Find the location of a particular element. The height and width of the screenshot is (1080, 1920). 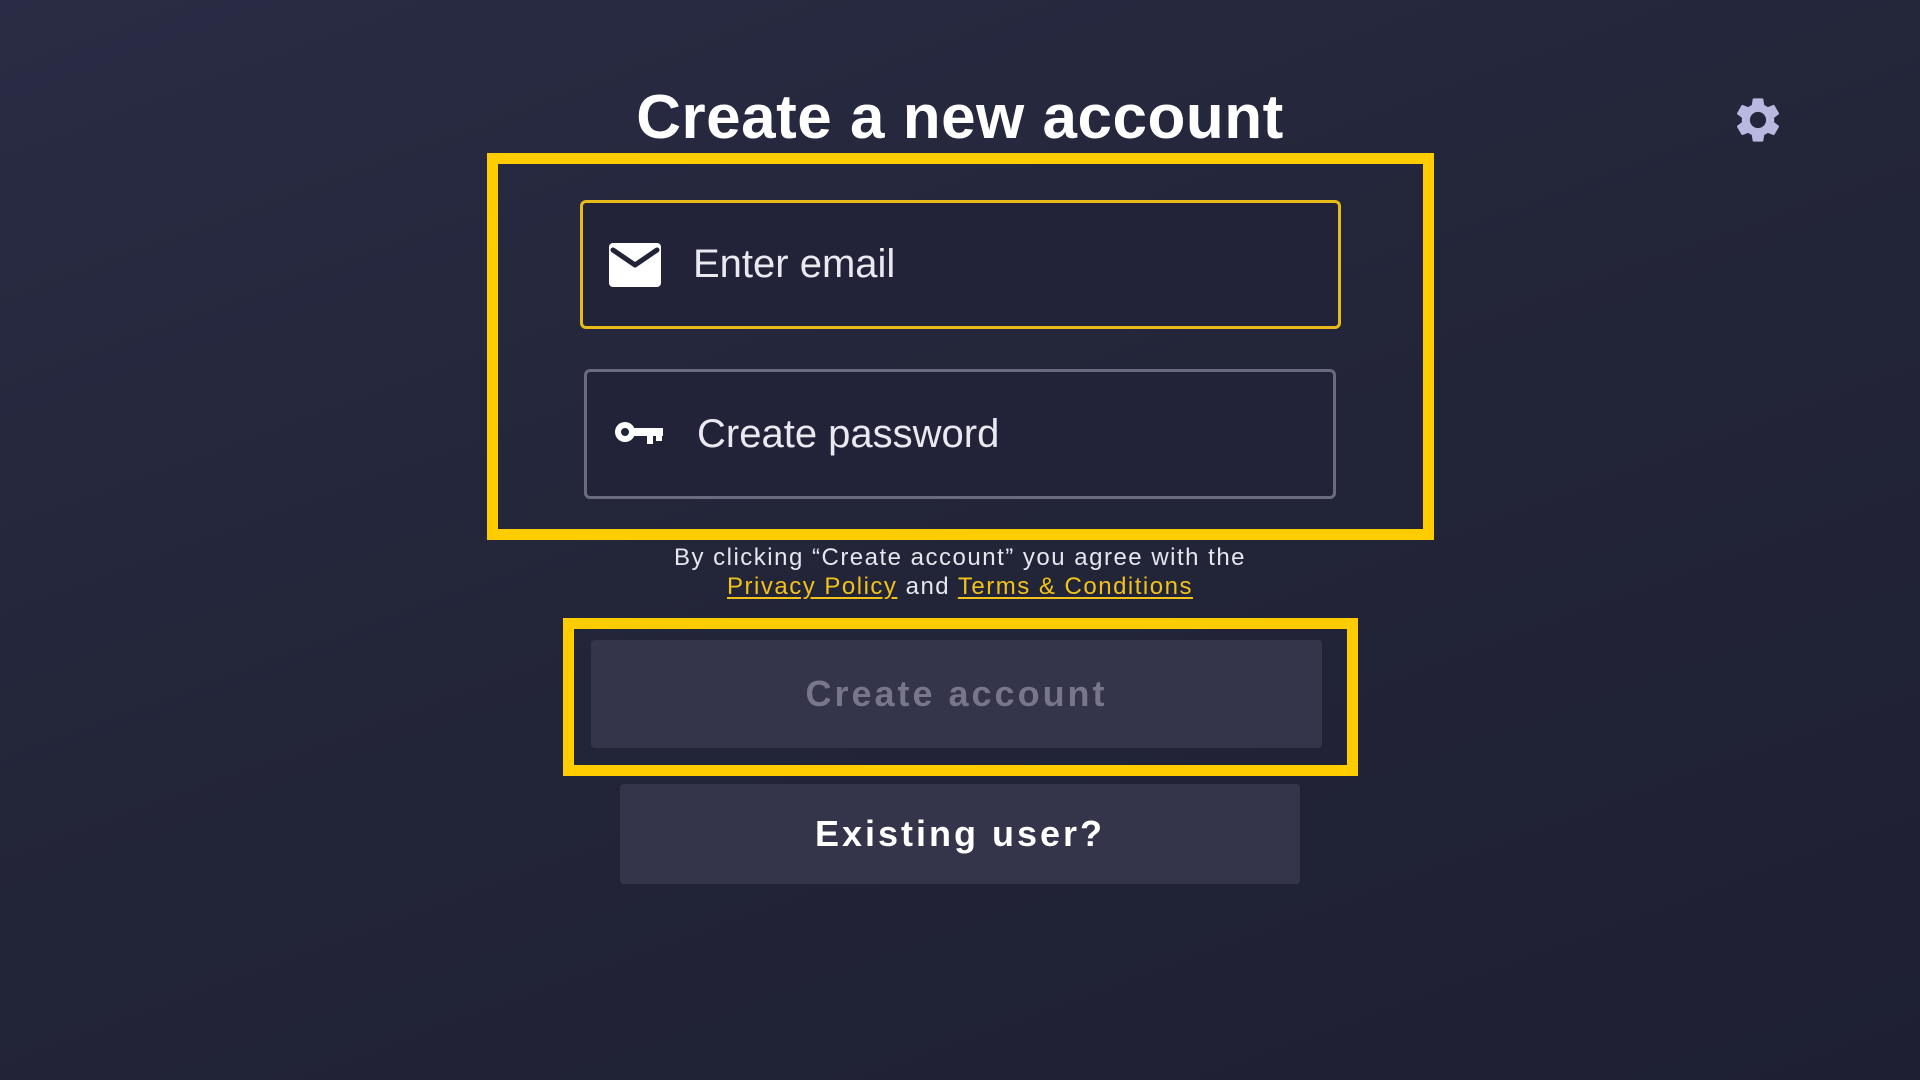

create-account-button: Create account is located at coordinates (956, 694).